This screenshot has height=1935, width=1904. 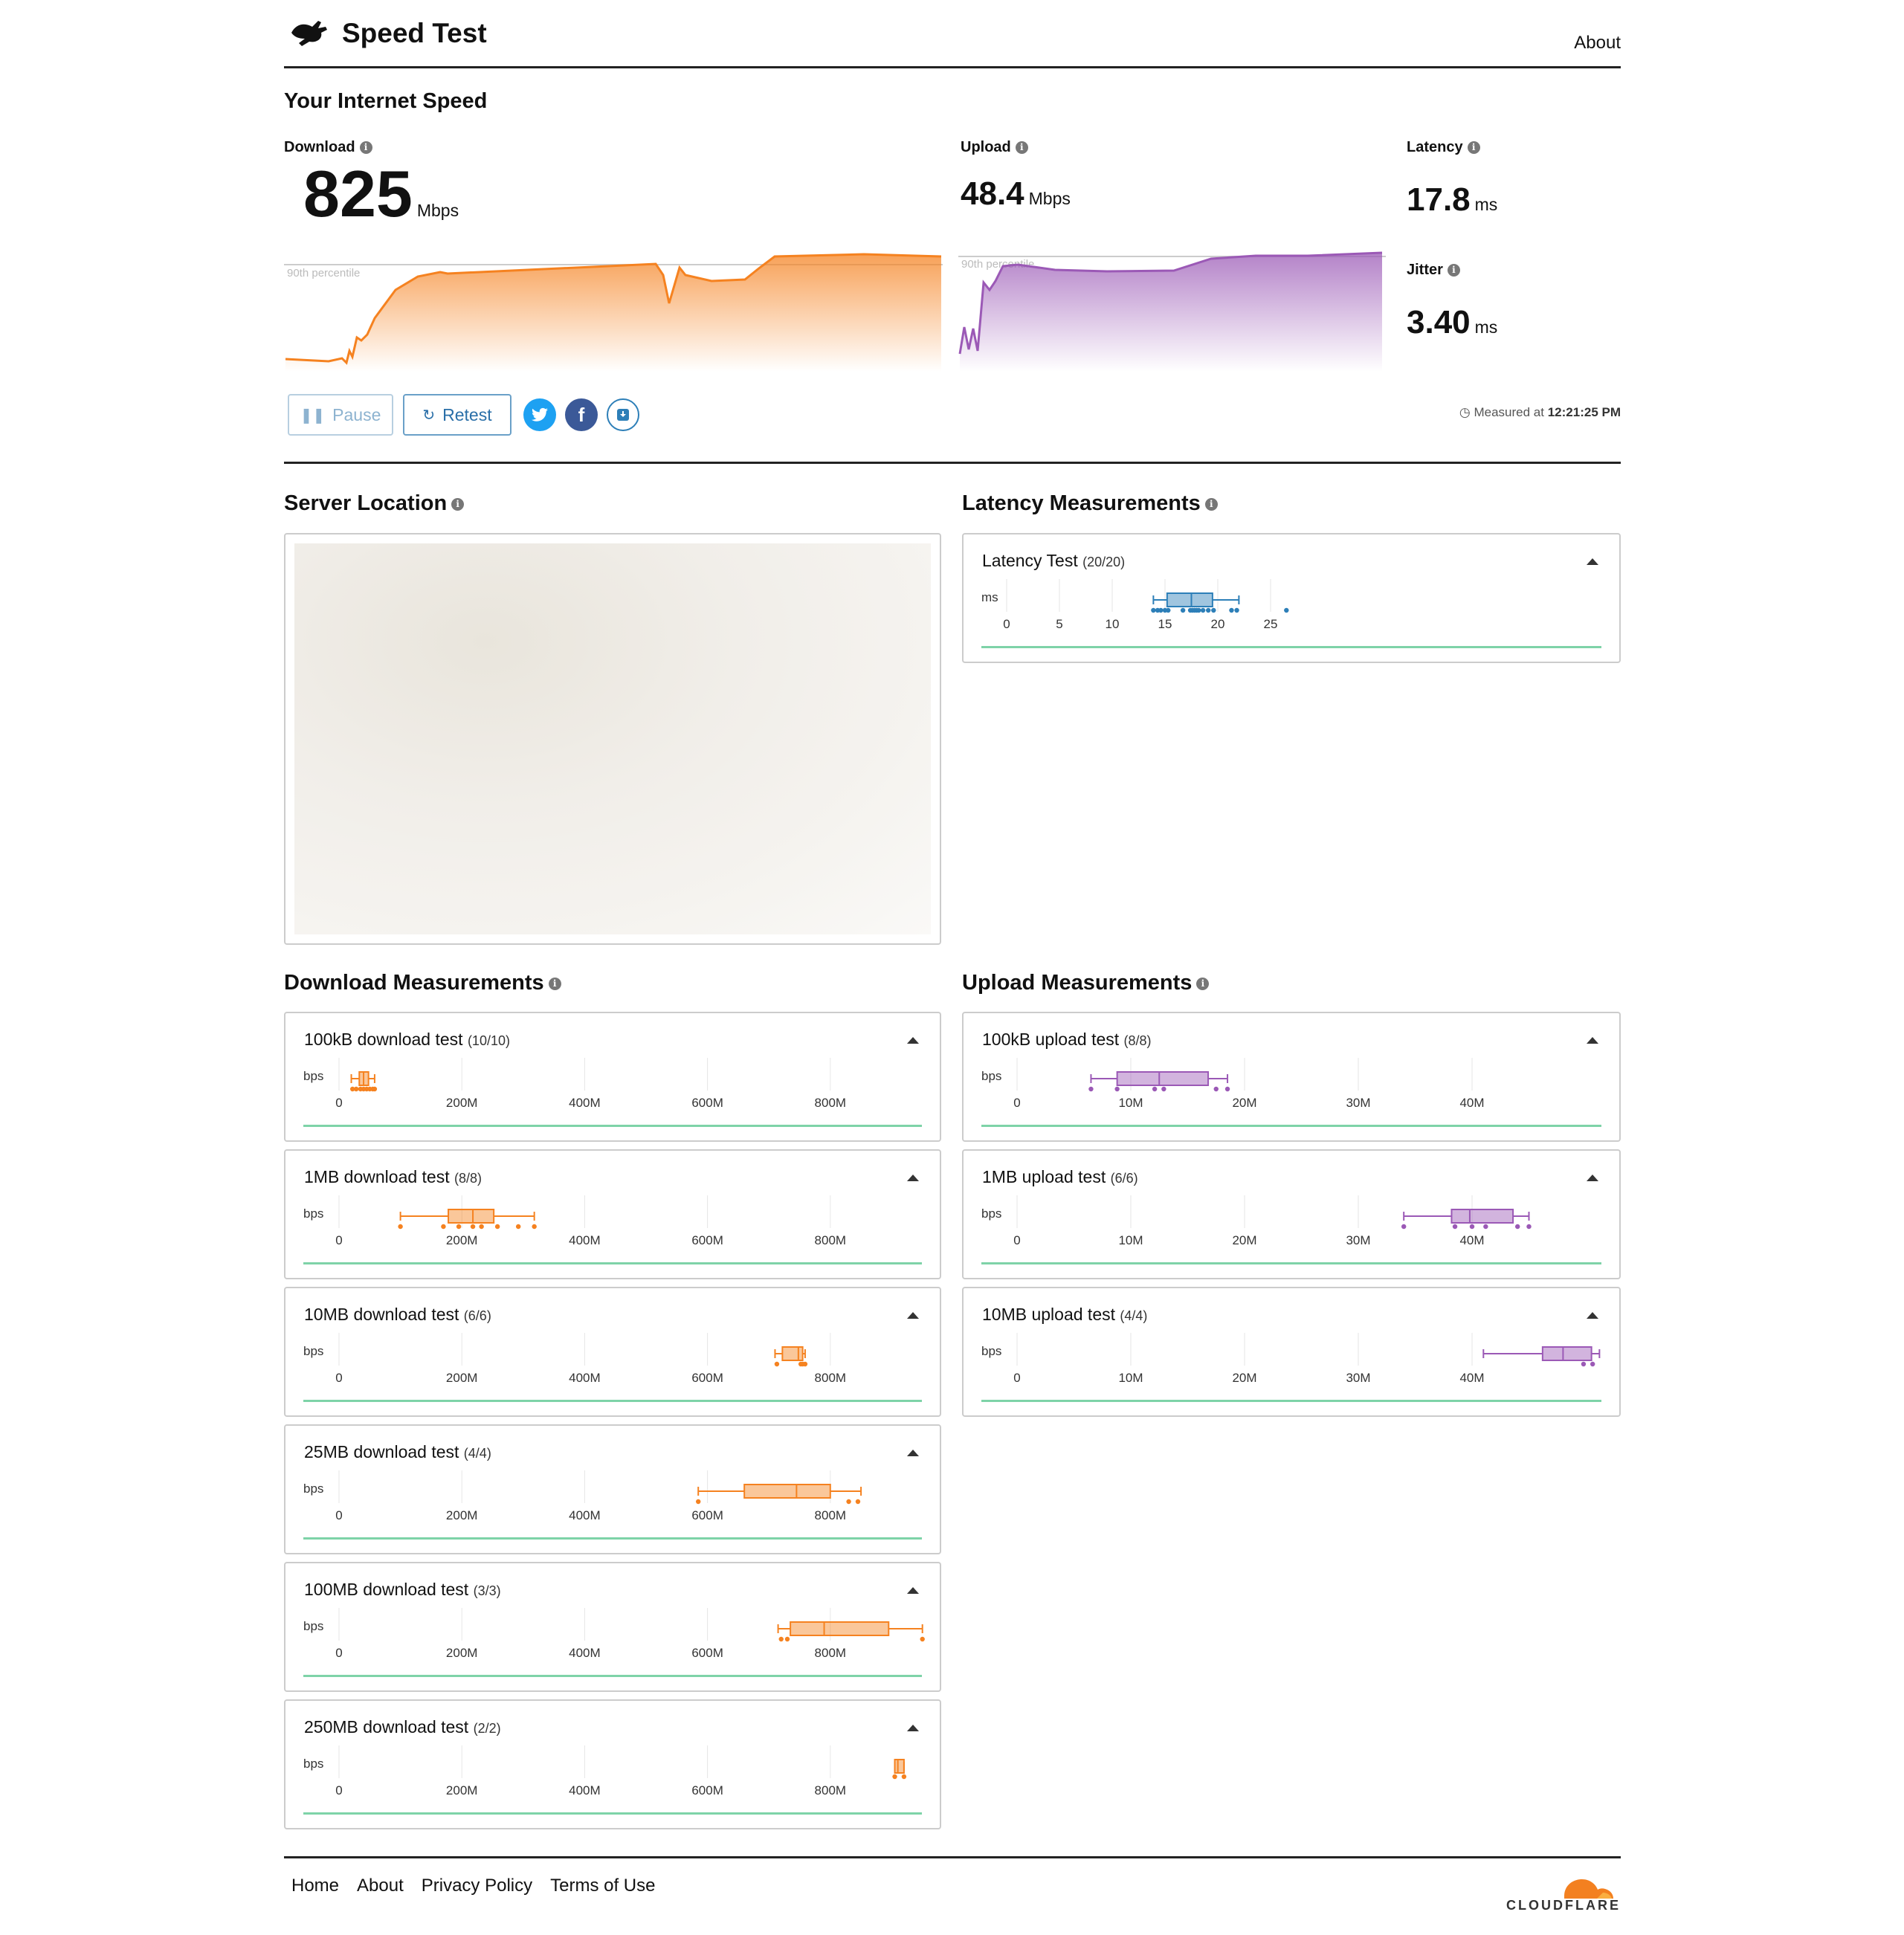 I want to click on about-link: About, so click(x=1597, y=43).